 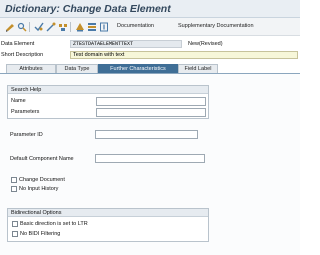 What do you see at coordinates (146, 134) in the screenshot?
I see `parameter-id-input` at bounding box center [146, 134].